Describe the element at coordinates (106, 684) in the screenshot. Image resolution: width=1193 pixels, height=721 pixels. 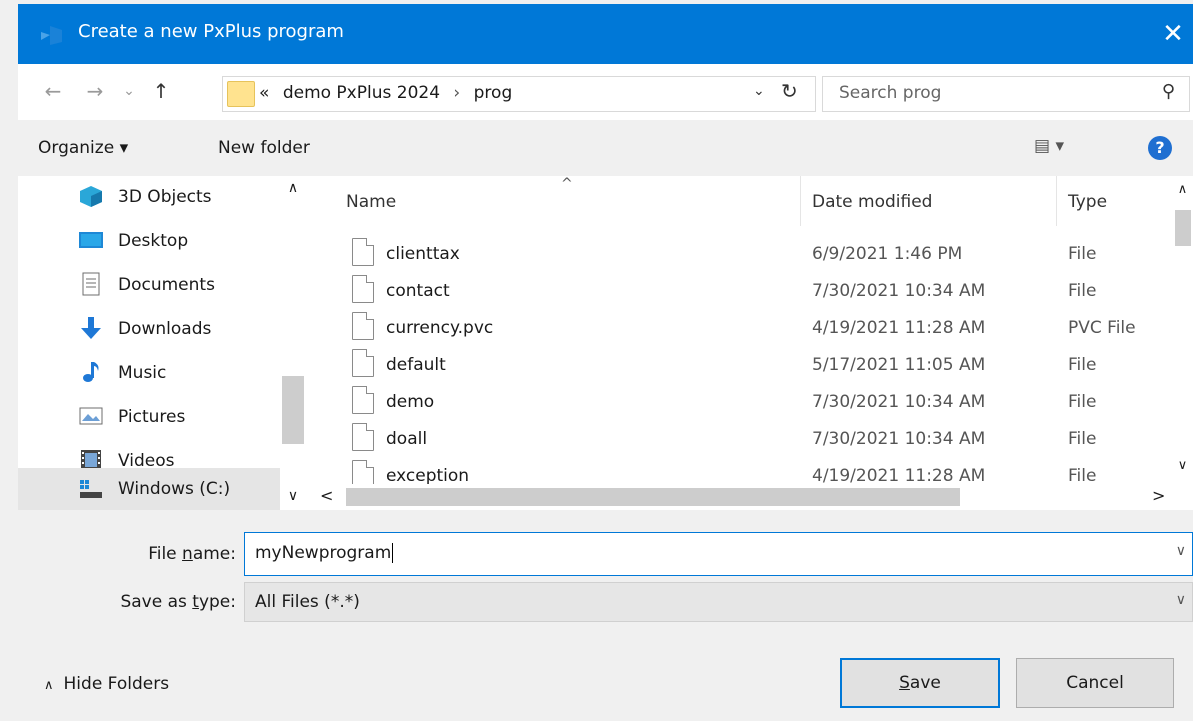
I see `hide-folders-button: ∧ Hide Folders` at that location.